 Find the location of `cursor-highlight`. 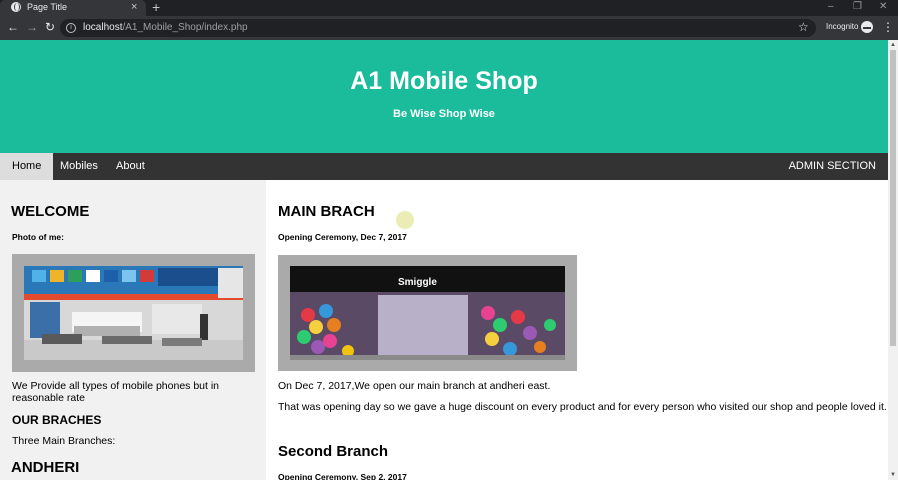

cursor-highlight is located at coordinates (405, 220).